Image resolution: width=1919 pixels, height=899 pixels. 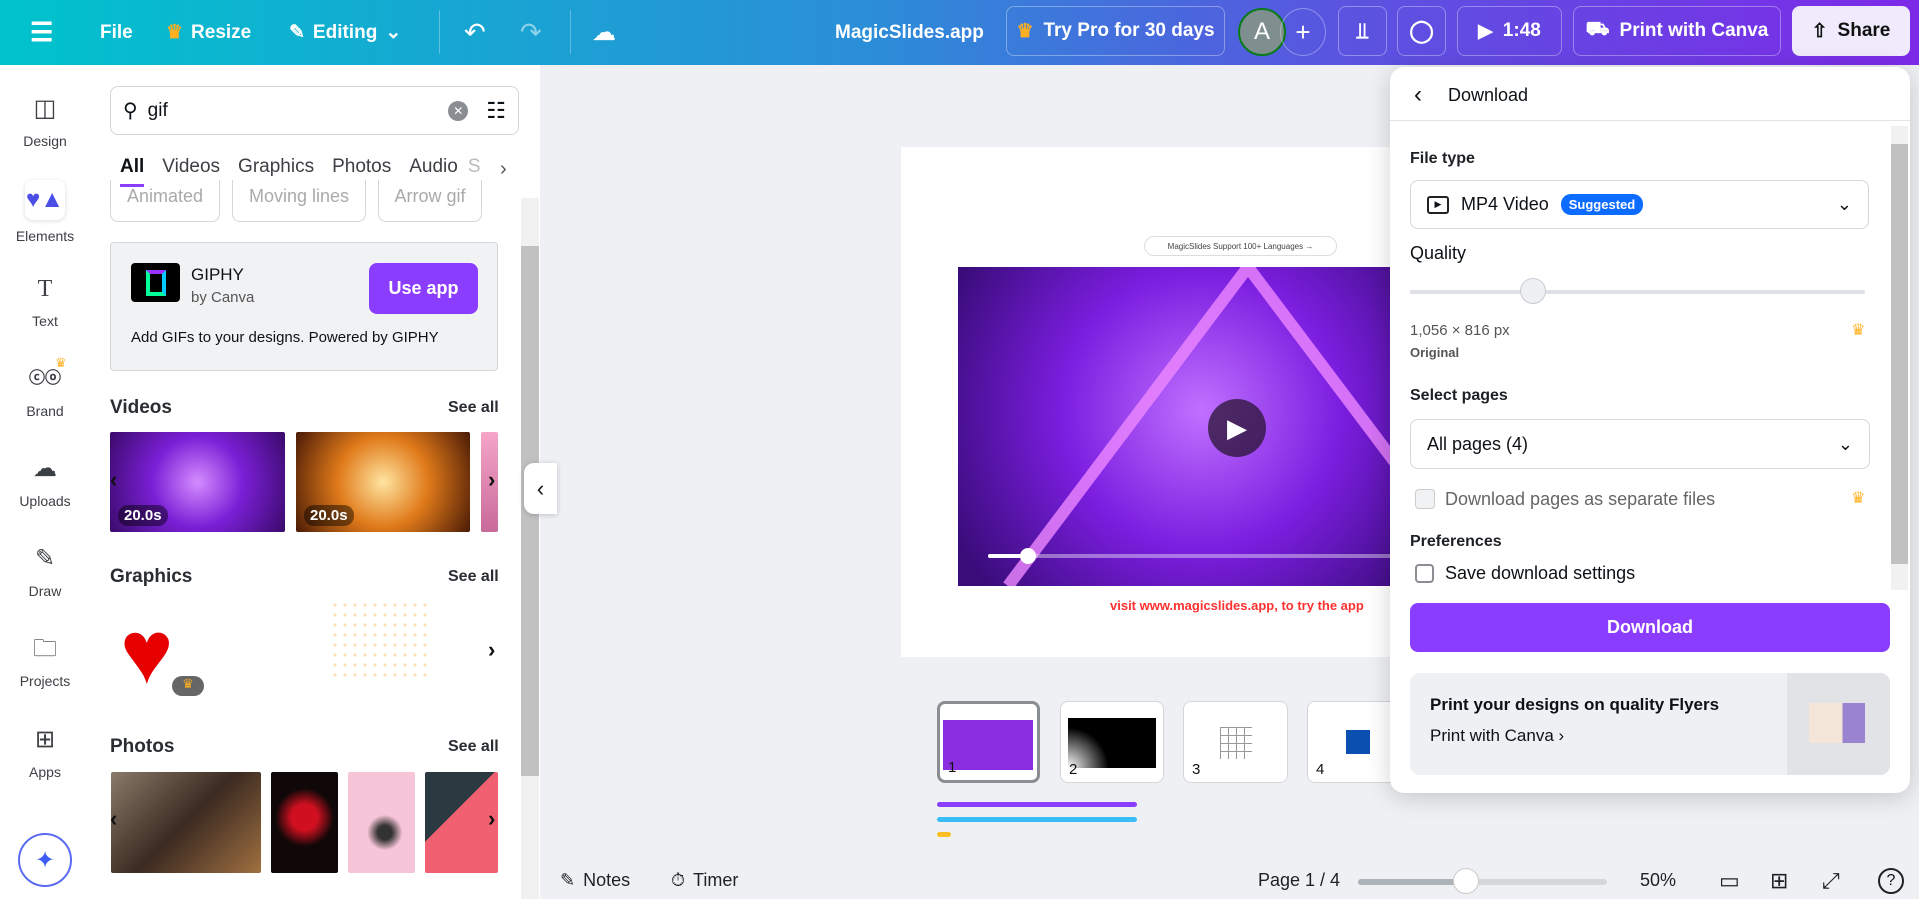 I want to click on rail-label: Apps, so click(x=45, y=772).